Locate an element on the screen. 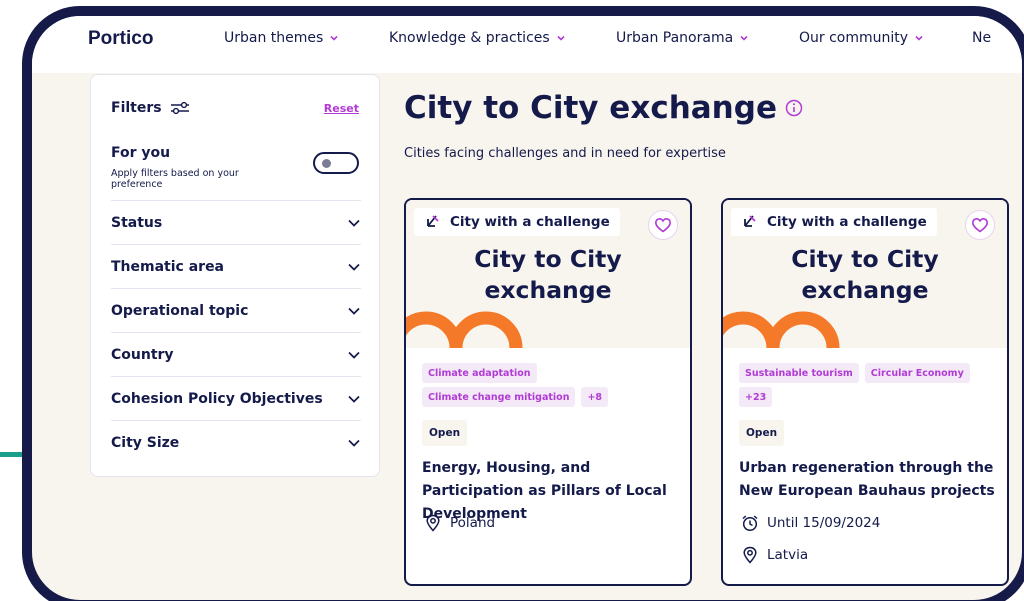 The height and width of the screenshot is (601, 1024). tag-more: +8 is located at coordinates (595, 397).